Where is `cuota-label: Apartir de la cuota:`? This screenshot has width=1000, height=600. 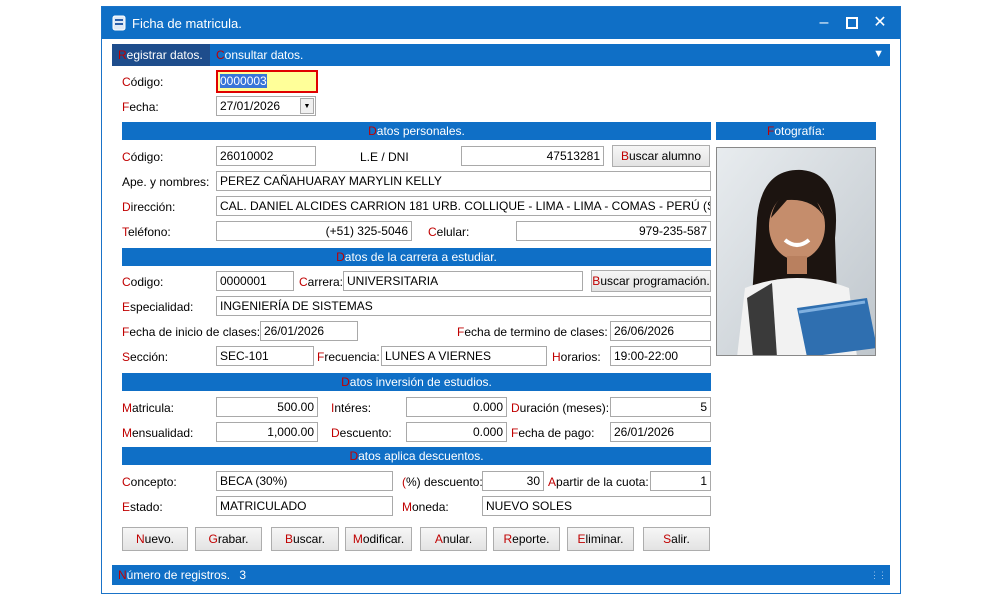
cuota-label: Apartir de la cuota: is located at coordinates (598, 482).